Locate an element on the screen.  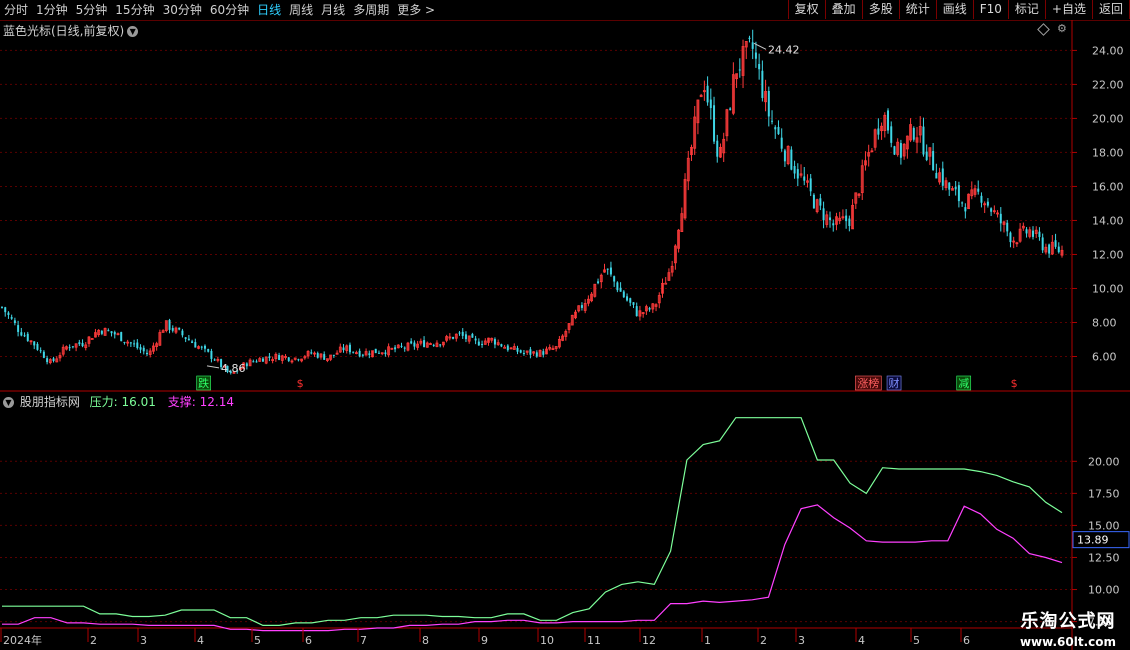
x-tick-label: 7 is located at coordinates (363, 640).